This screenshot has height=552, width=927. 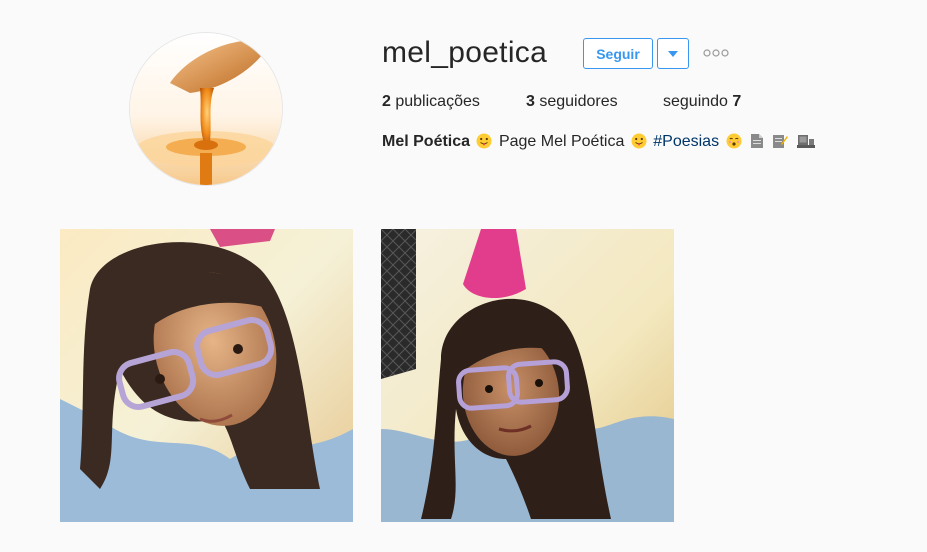 I want to click on kiss-emoji-icon, so click(x=734, y=141).